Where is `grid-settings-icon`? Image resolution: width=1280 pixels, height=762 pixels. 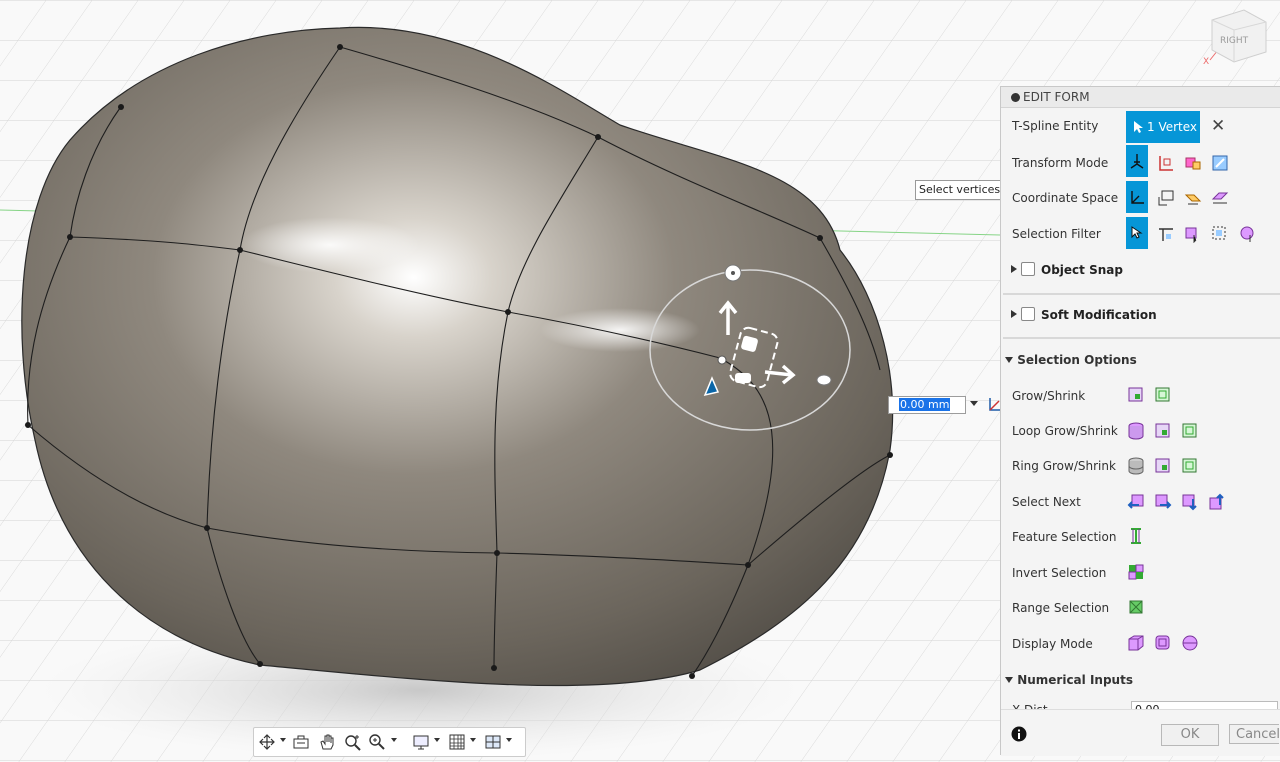 grid-settings-icon is located at coordinates (457, 742).